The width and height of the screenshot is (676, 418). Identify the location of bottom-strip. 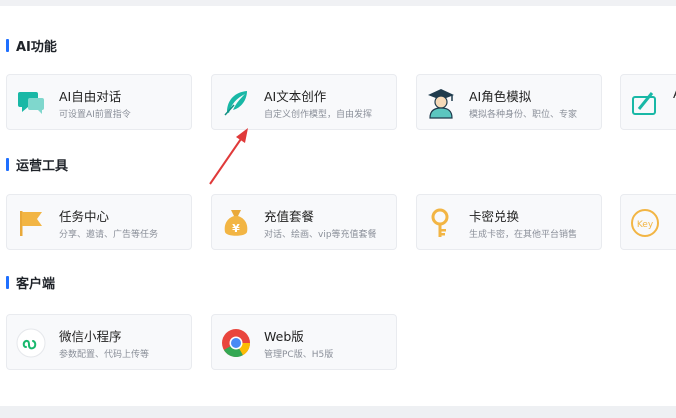
(338, 412).